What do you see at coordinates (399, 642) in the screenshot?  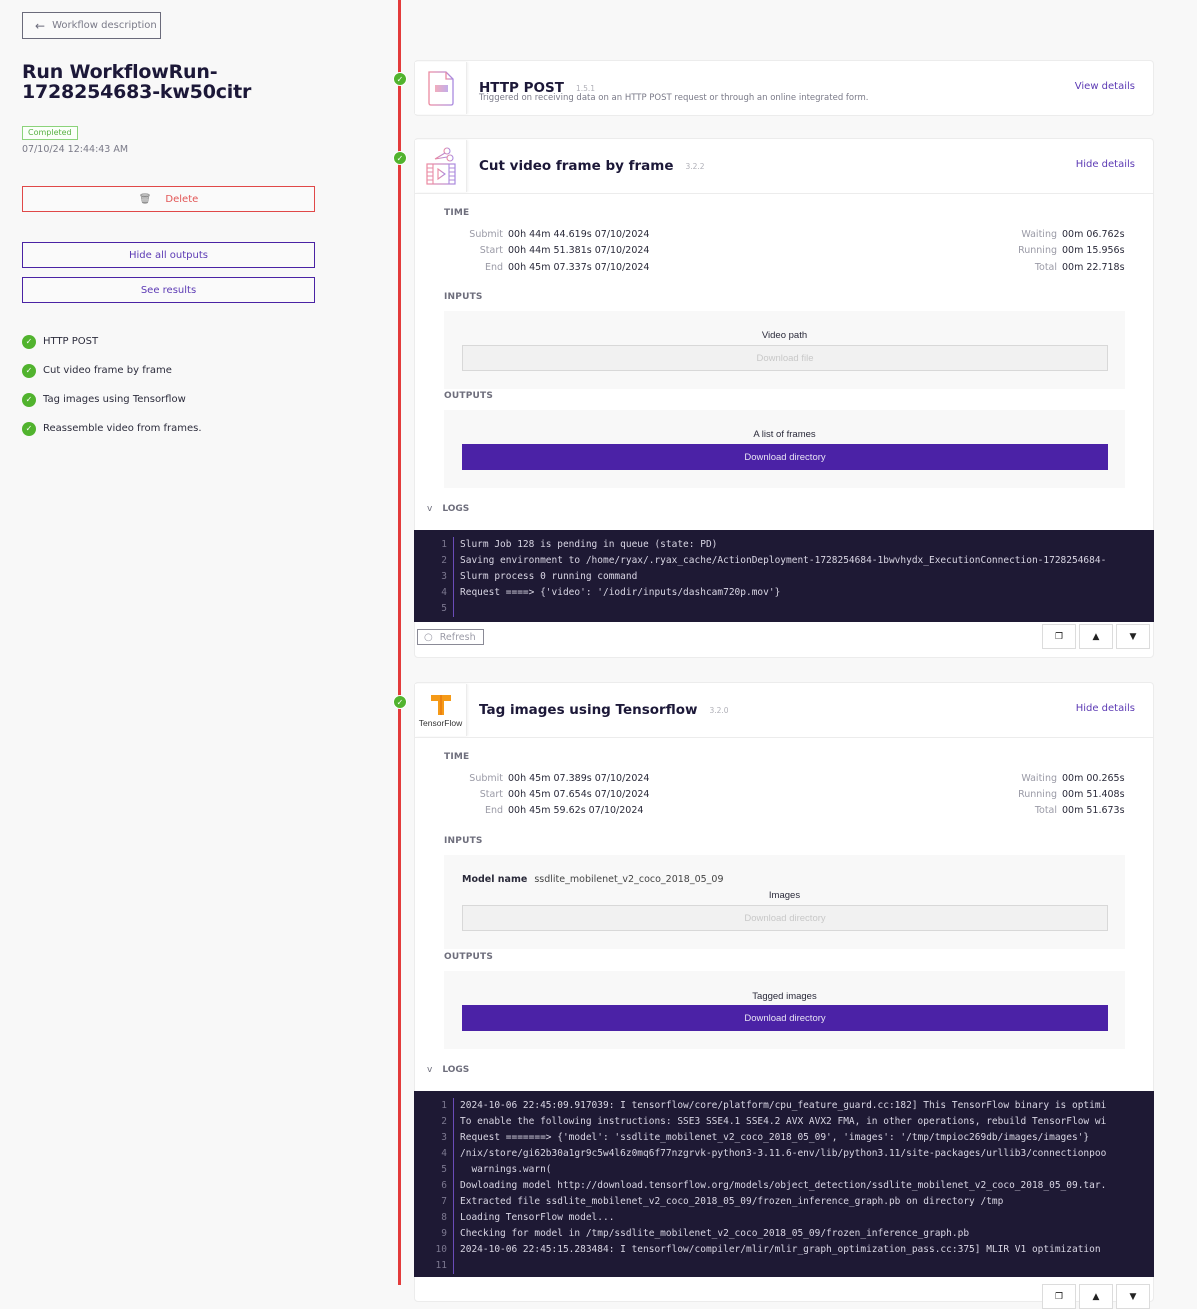 I see `timeline-line` at bounding box center [399, 642].